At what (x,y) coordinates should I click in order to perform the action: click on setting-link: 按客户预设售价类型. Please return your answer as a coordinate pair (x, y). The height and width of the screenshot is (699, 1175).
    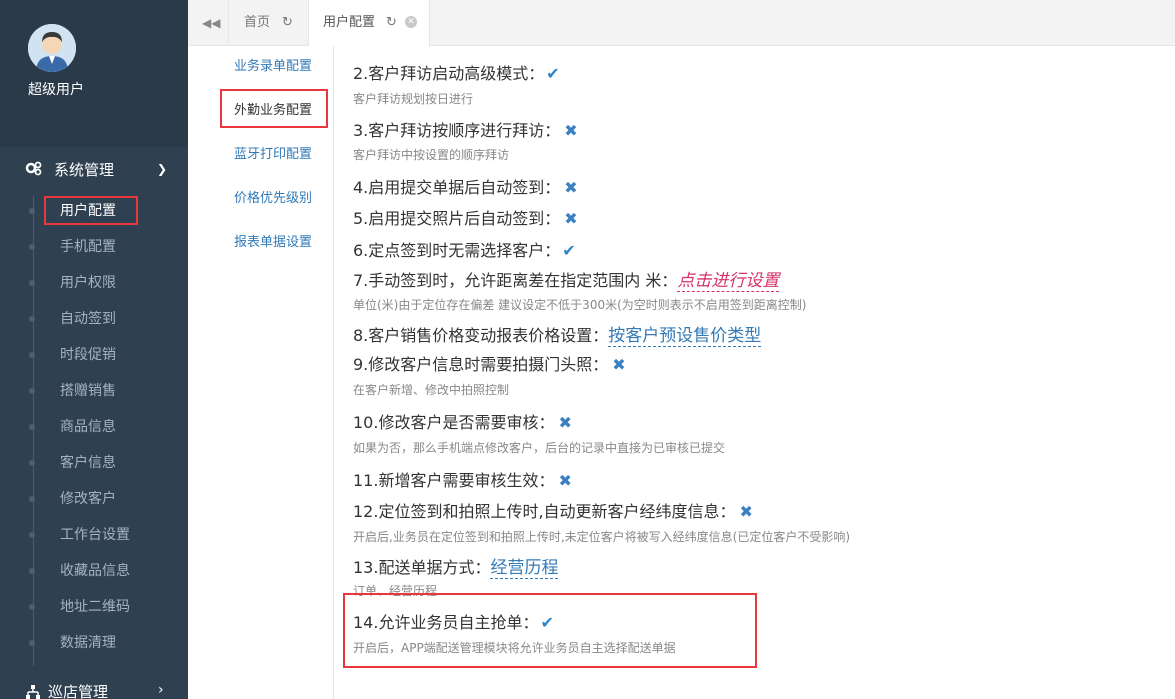
    Looking at the image, I should click on (685, 336).